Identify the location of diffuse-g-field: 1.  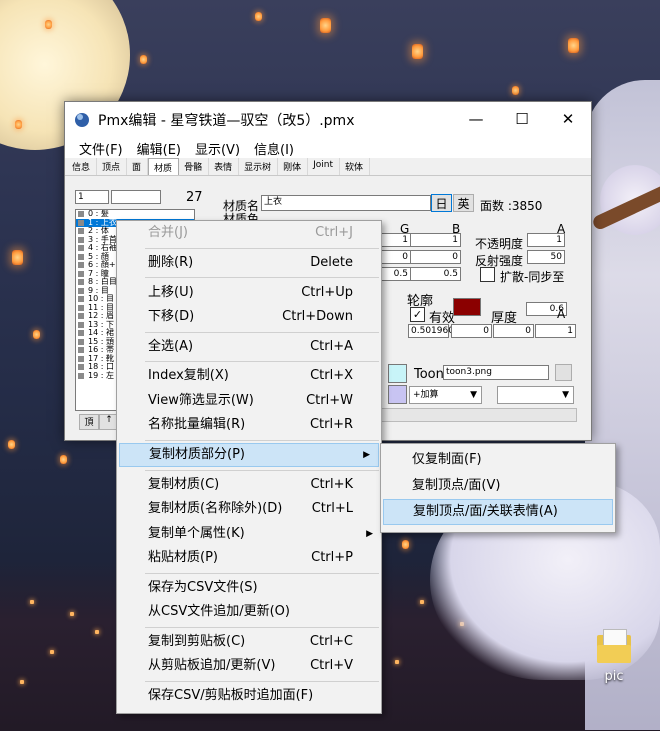
(395, 240).